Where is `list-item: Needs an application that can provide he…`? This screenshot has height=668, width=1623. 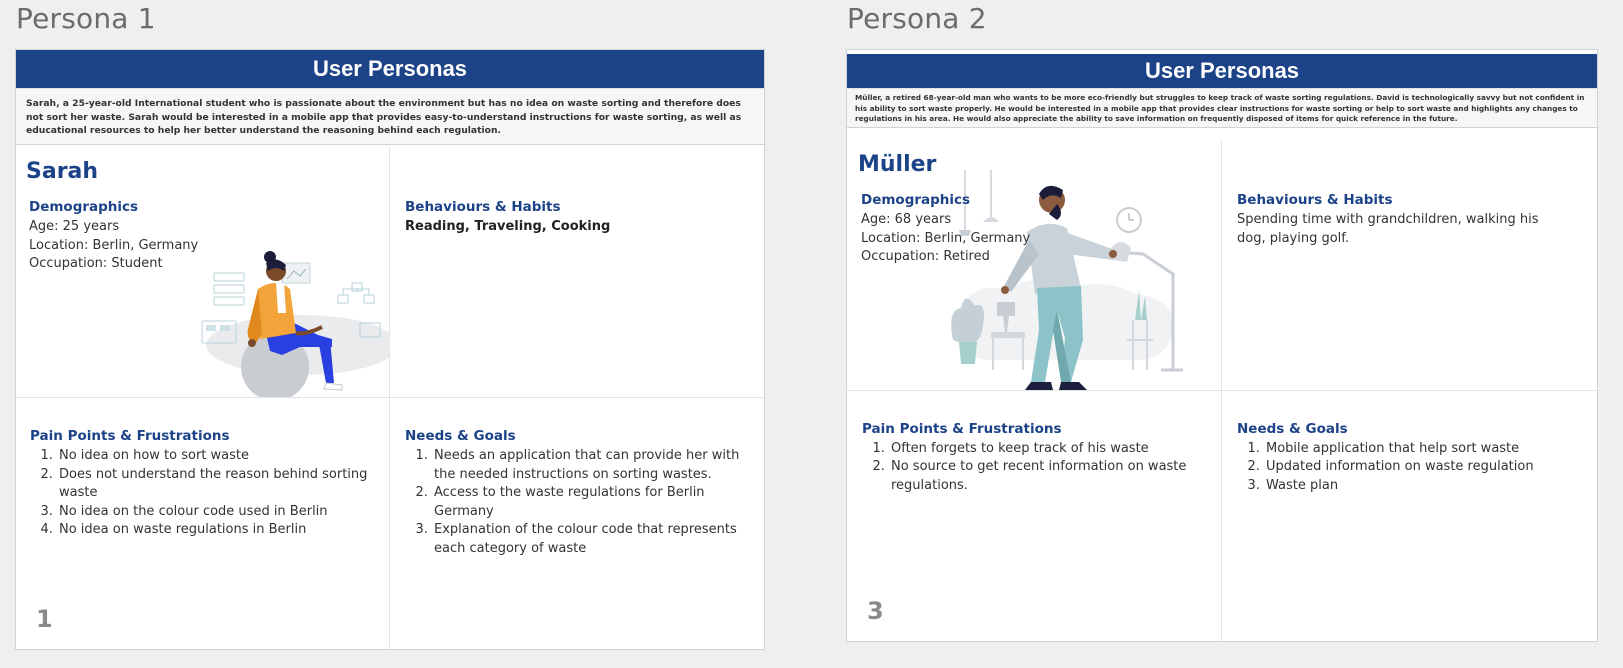
list-item: Needs an application that can provide he… is located at coordinates (591, 465).